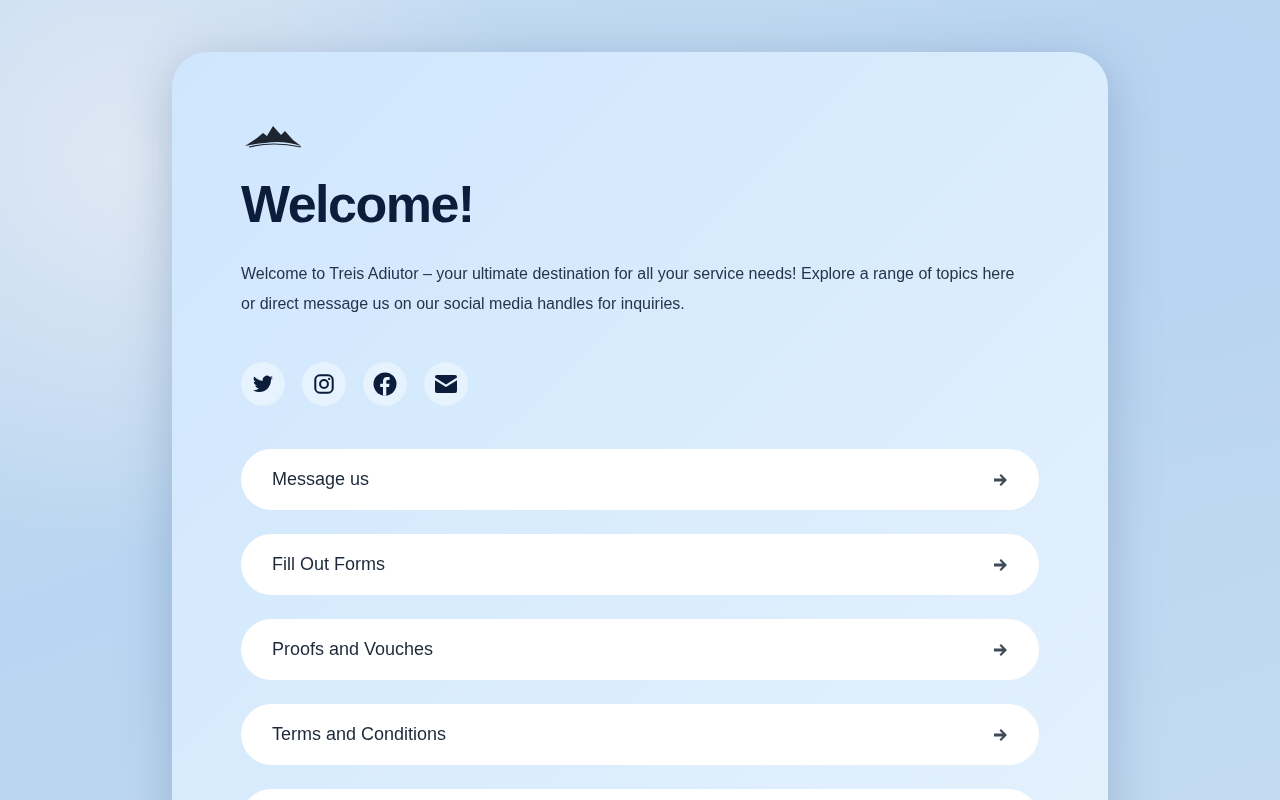 The height and width of the screenshot is (800, 1280). I want to click on facebook-icon, so click(385, 384).